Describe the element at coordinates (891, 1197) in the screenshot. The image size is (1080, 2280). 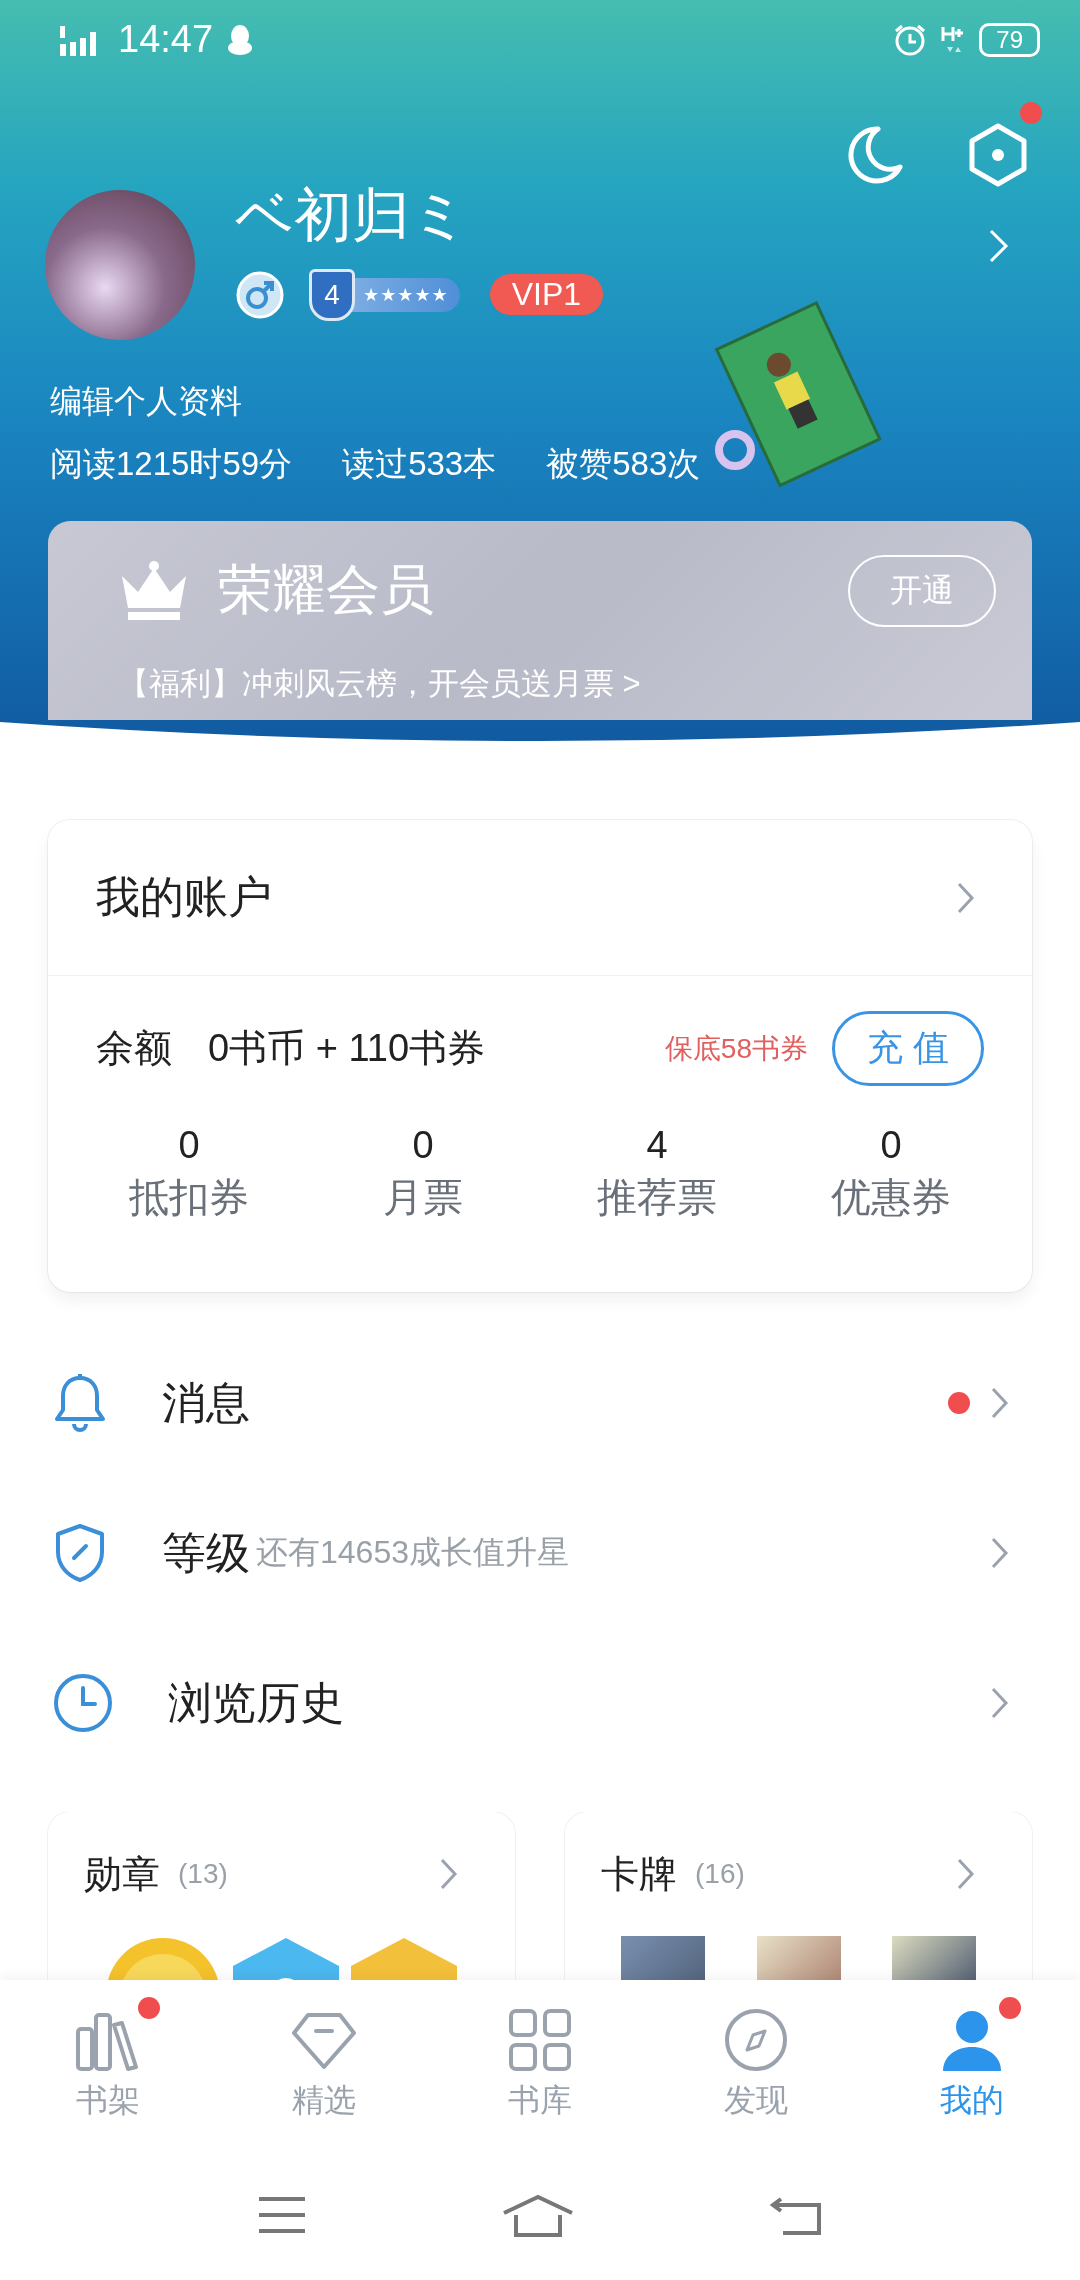
I see `ticket-label: 优惠券` at that location.